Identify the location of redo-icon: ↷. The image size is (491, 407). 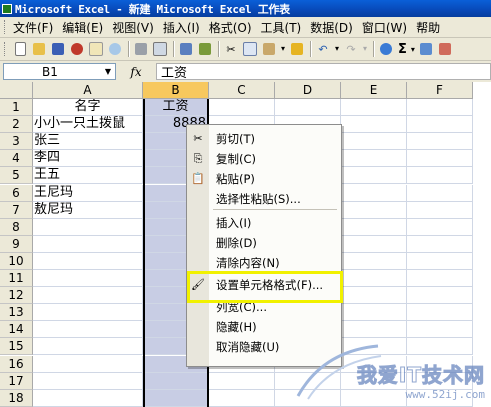
(351, 49).